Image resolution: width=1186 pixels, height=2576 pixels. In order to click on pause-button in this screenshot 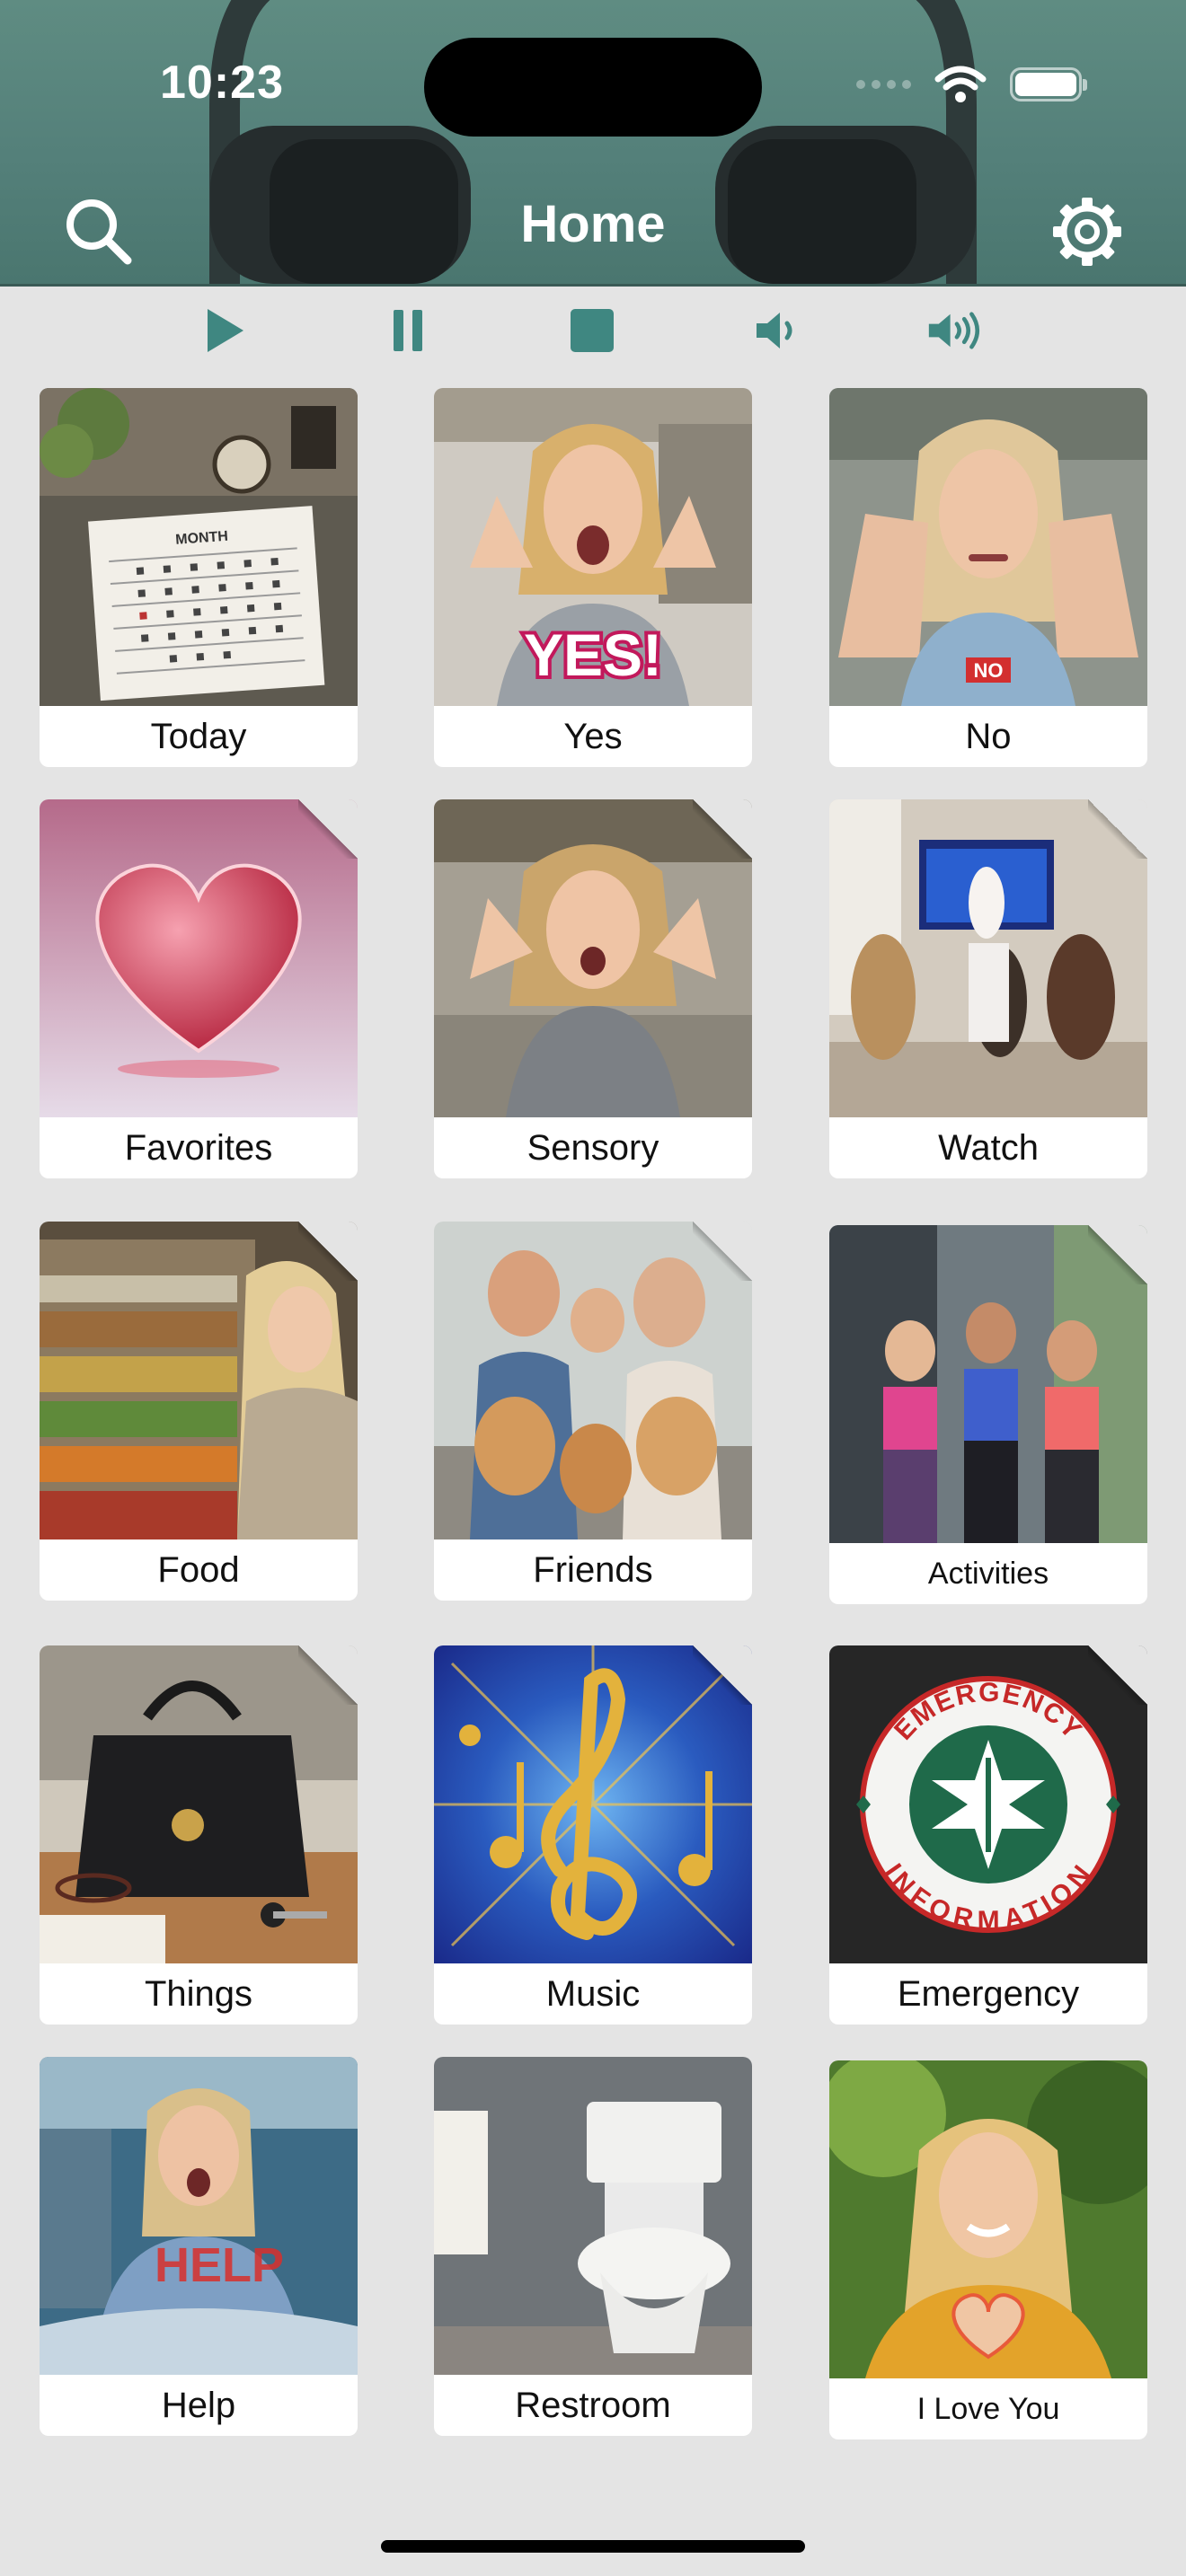, I will do `click(408, 330)`.